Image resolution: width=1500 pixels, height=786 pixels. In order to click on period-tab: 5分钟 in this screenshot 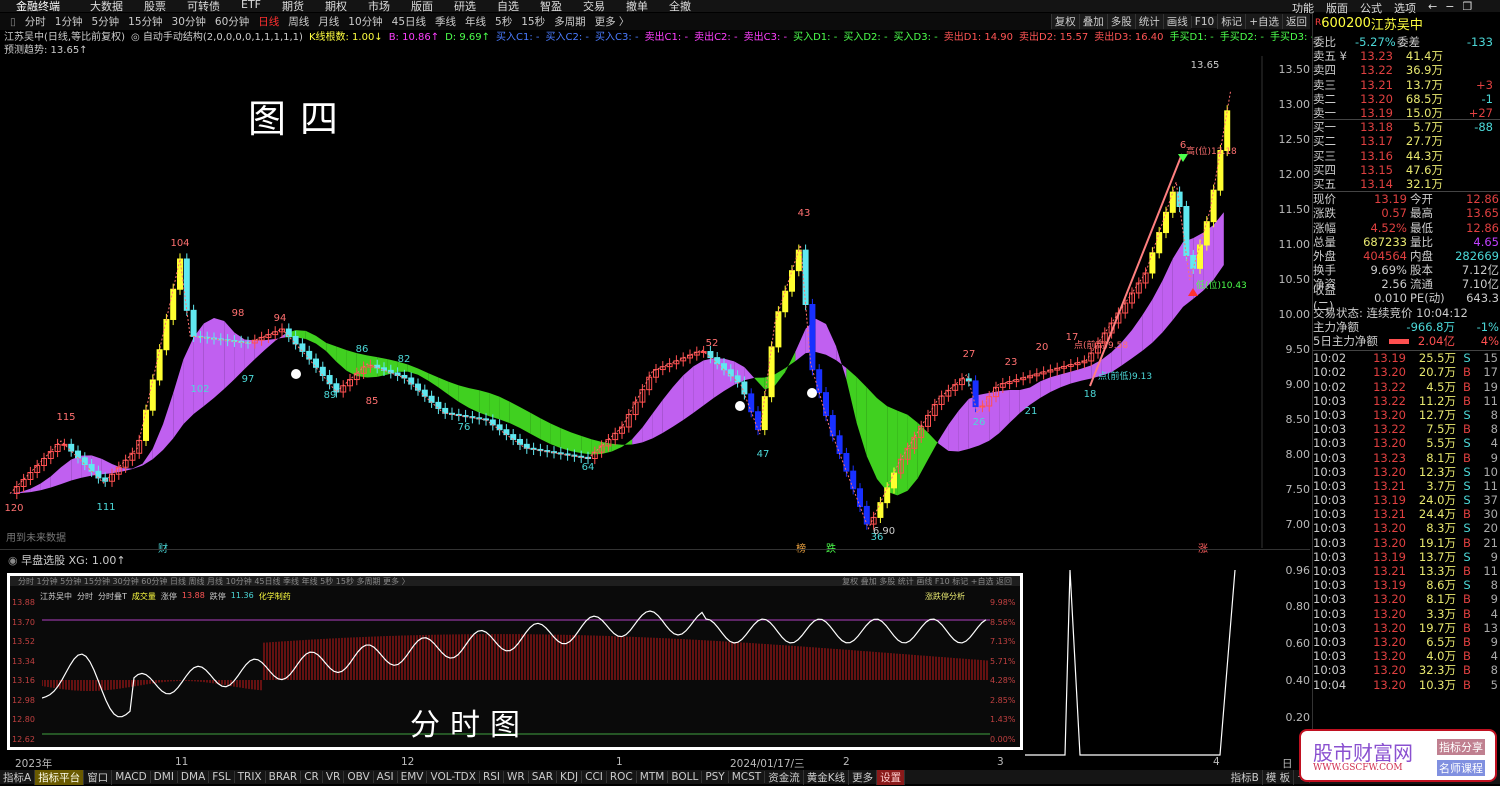, I will do `click(105, 21)`.